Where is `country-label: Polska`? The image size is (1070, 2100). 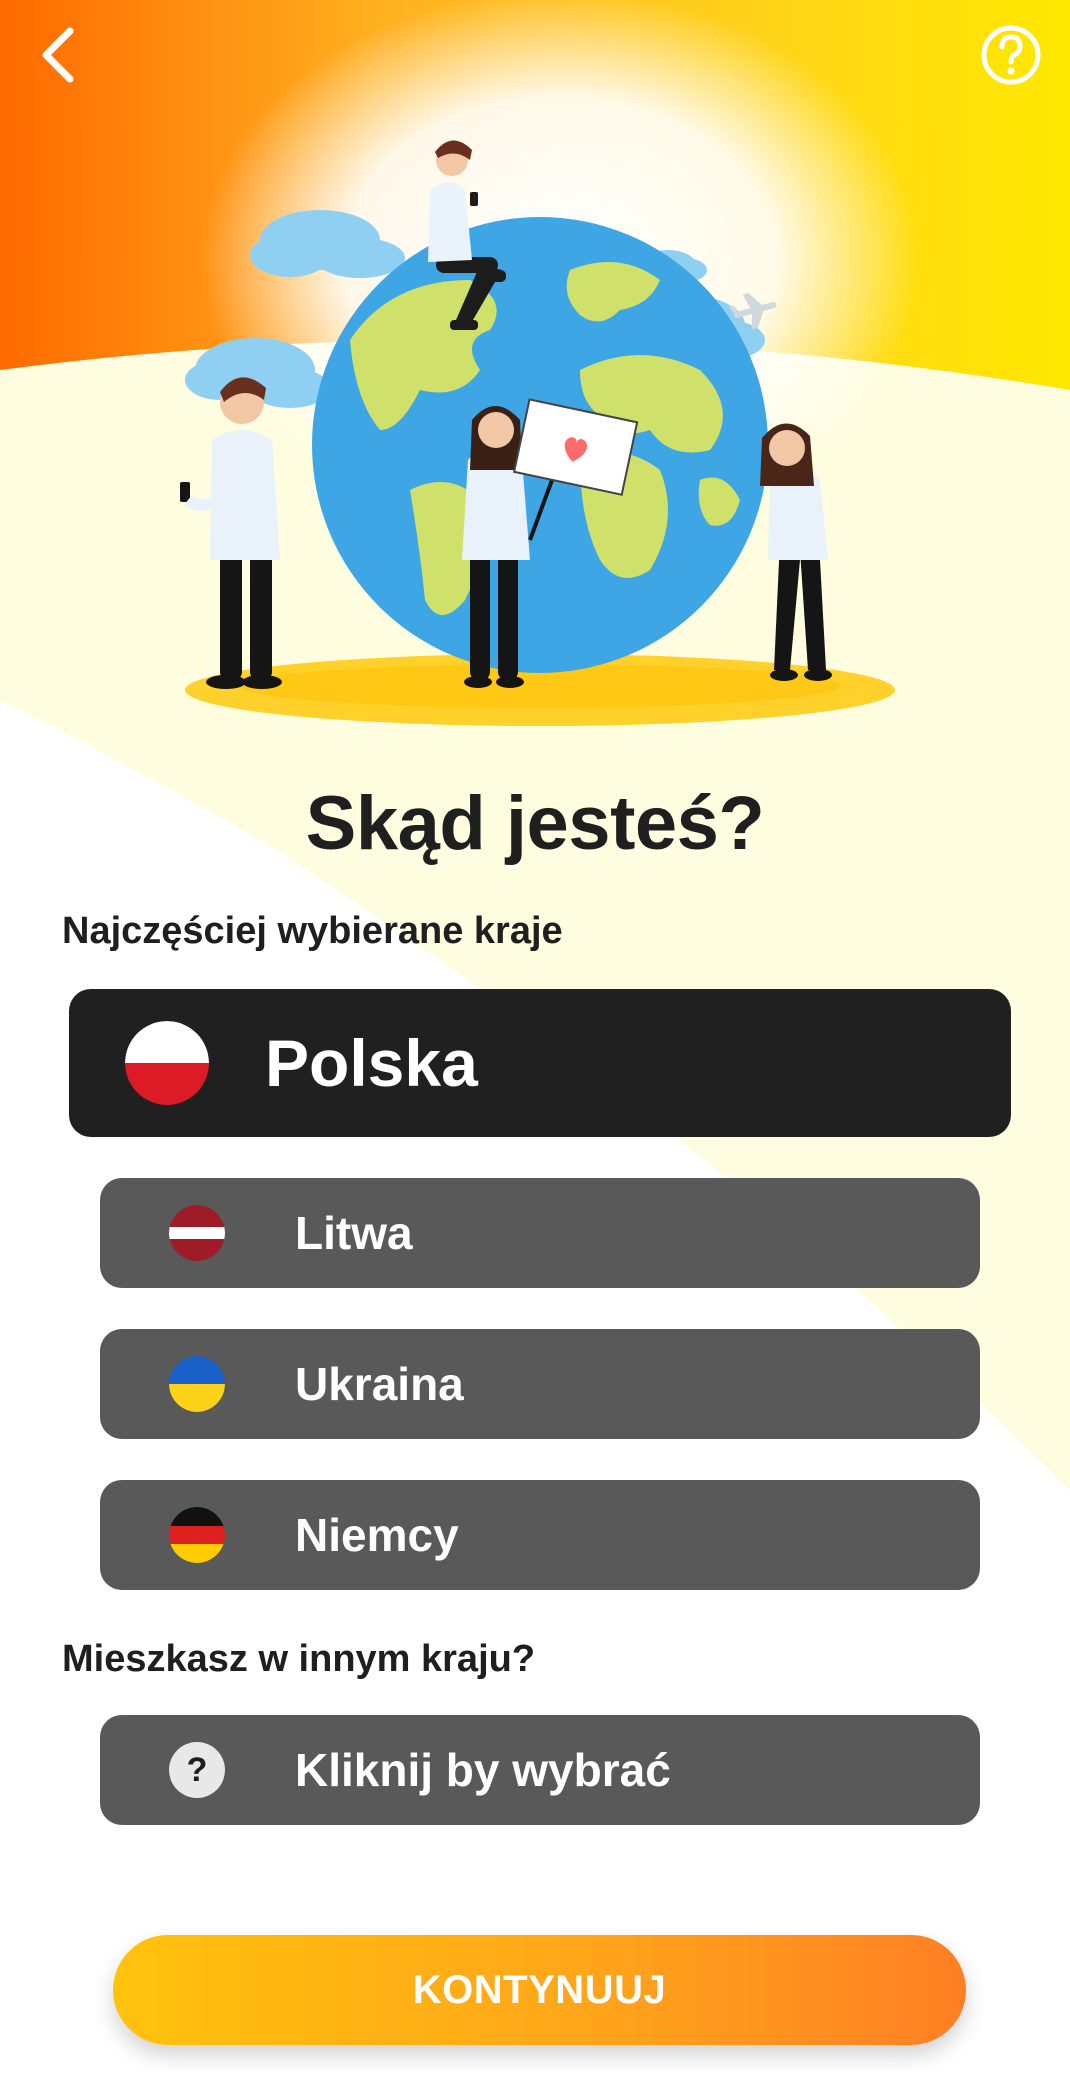
country-label: Polska is located at coordinates (371, 1063).